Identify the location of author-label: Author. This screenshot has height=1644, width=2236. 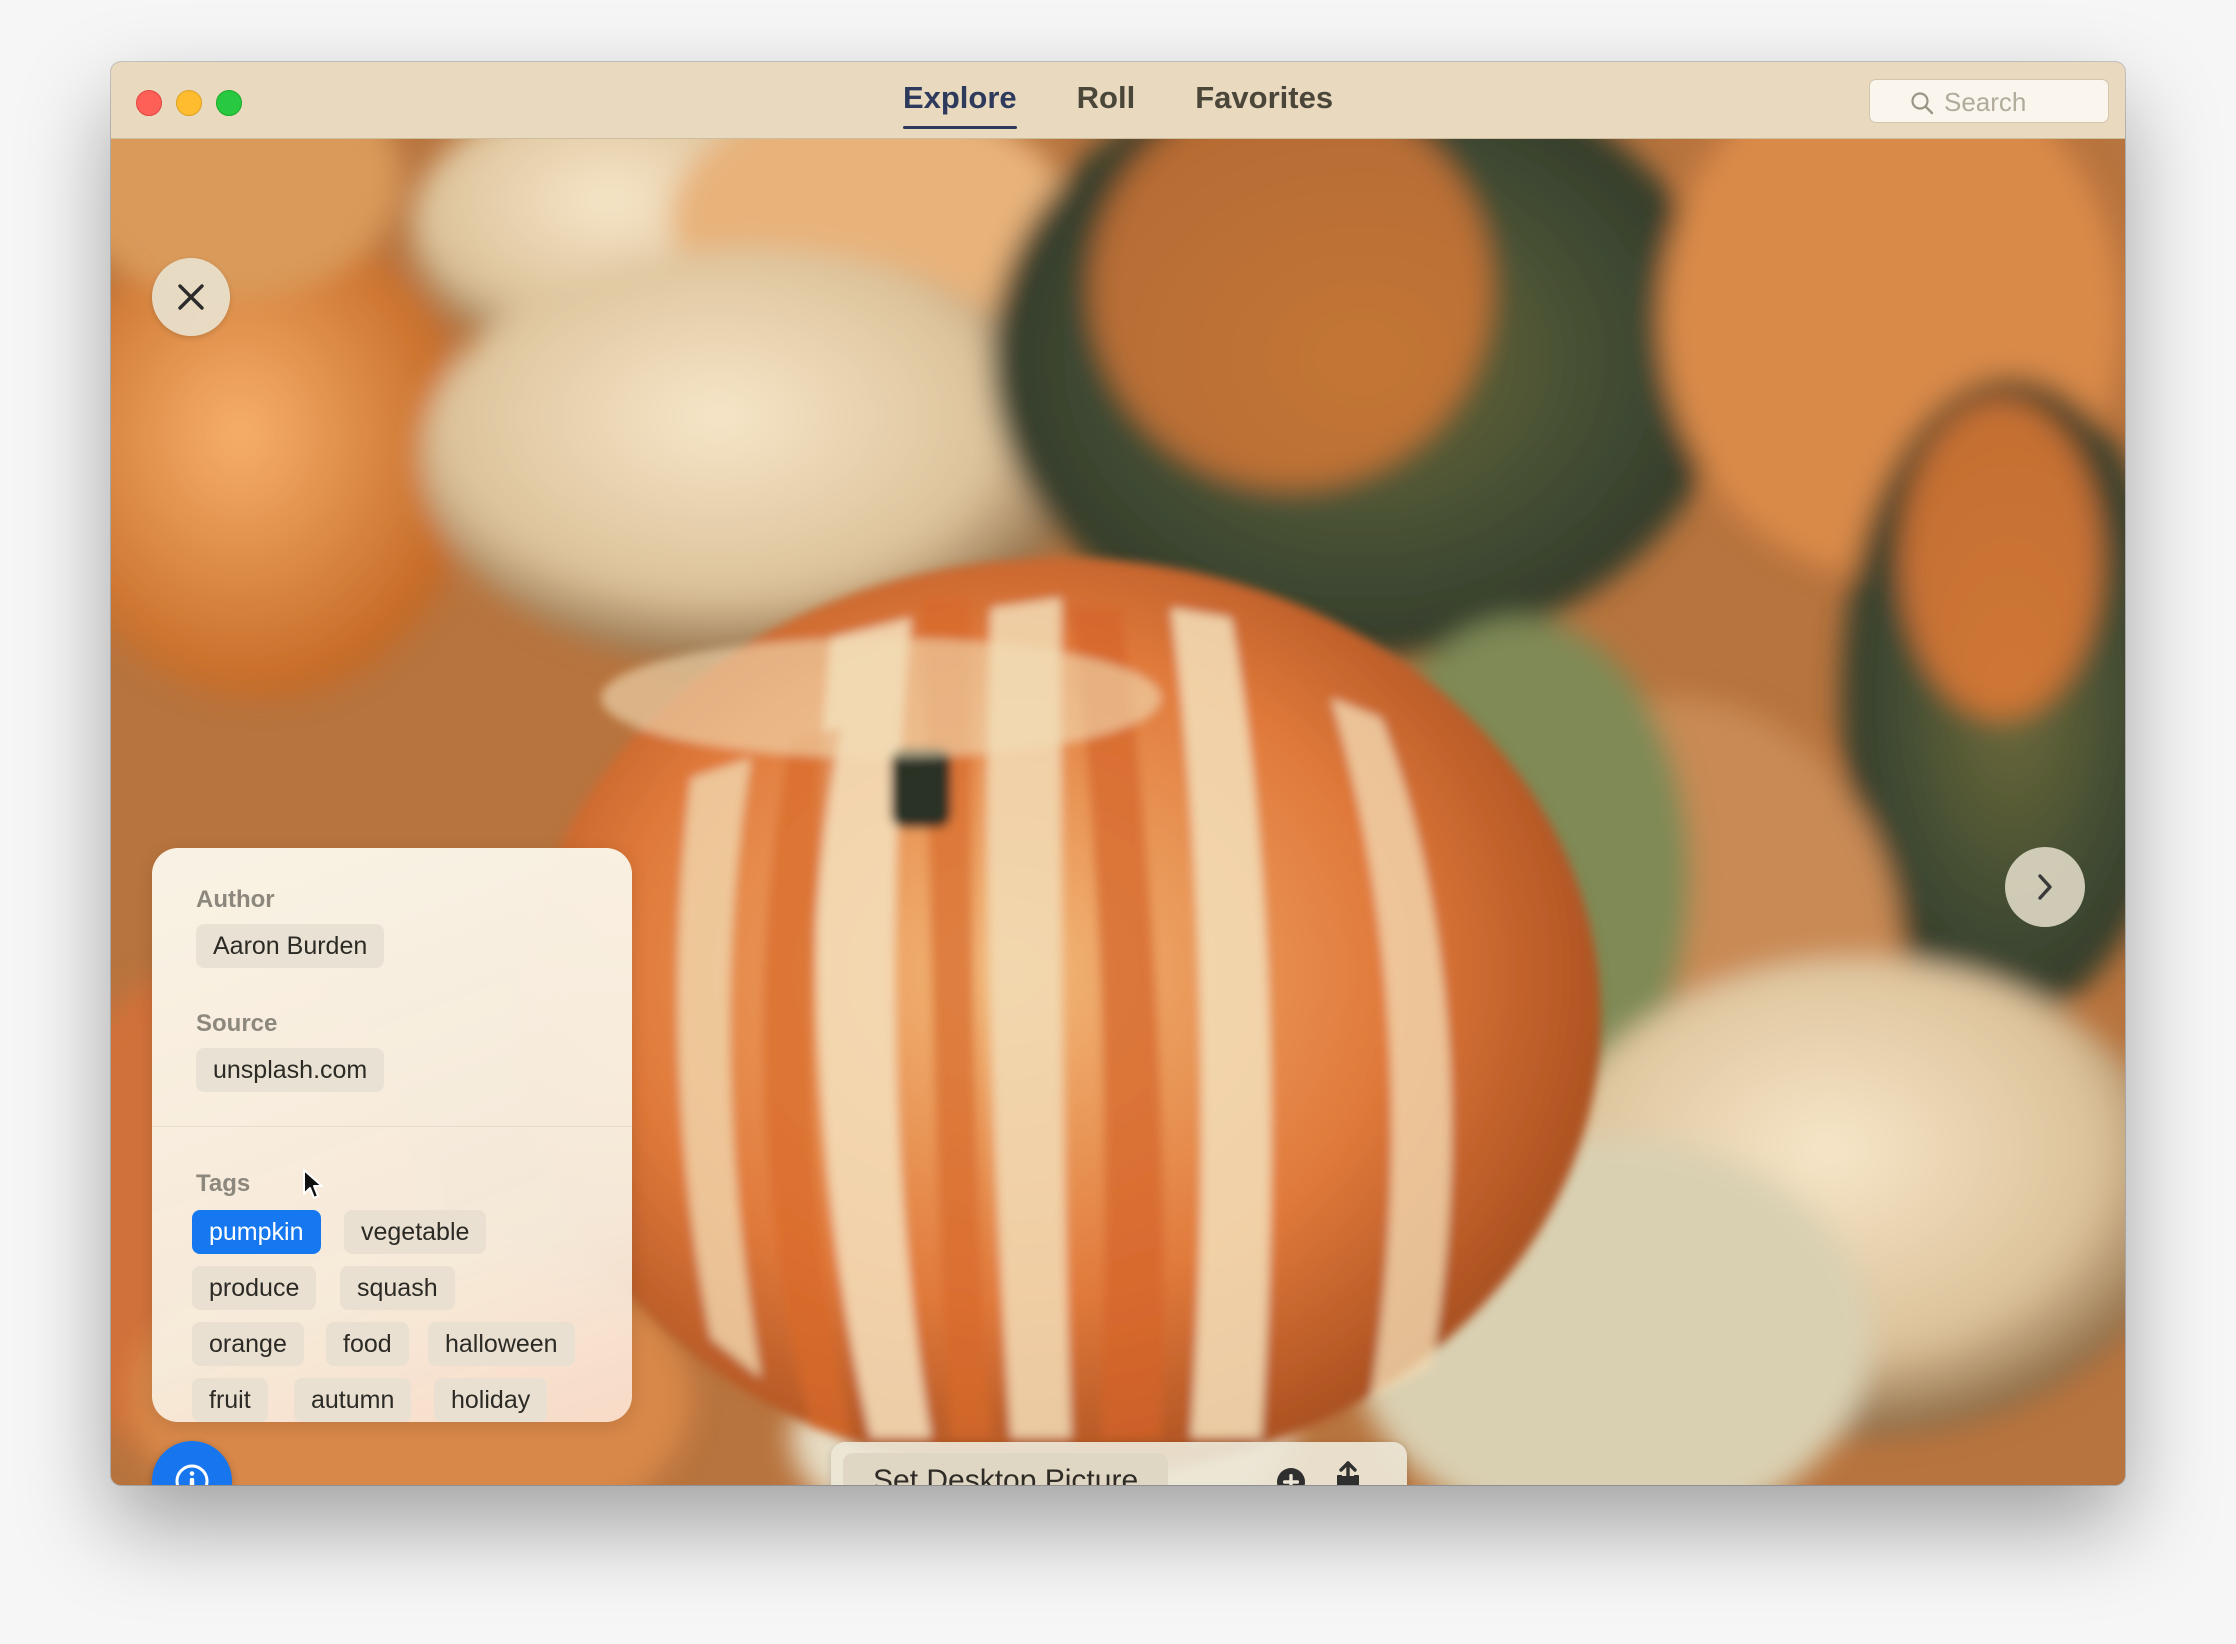
(235, 899).